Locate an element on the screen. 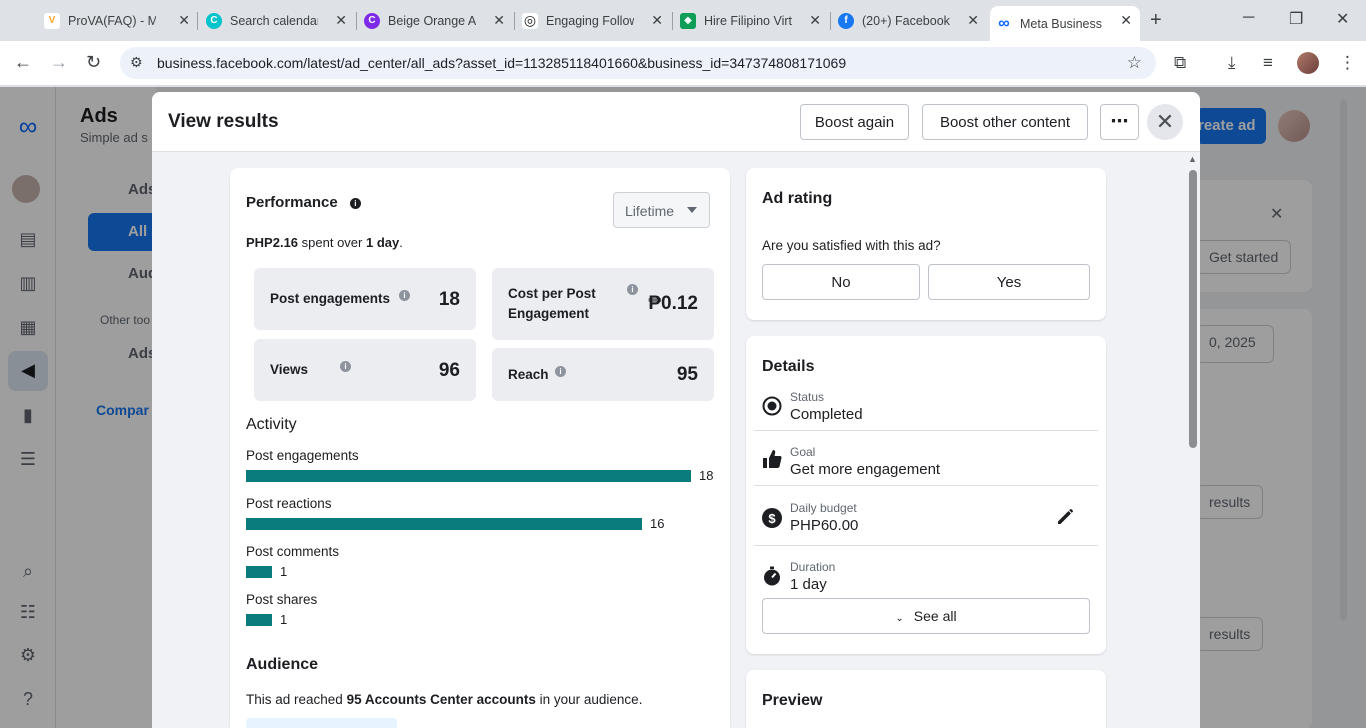 The height and width of the screenshot is (728, 1366). chatgpt-icon: ◎ is located at coordinates (530, 20).